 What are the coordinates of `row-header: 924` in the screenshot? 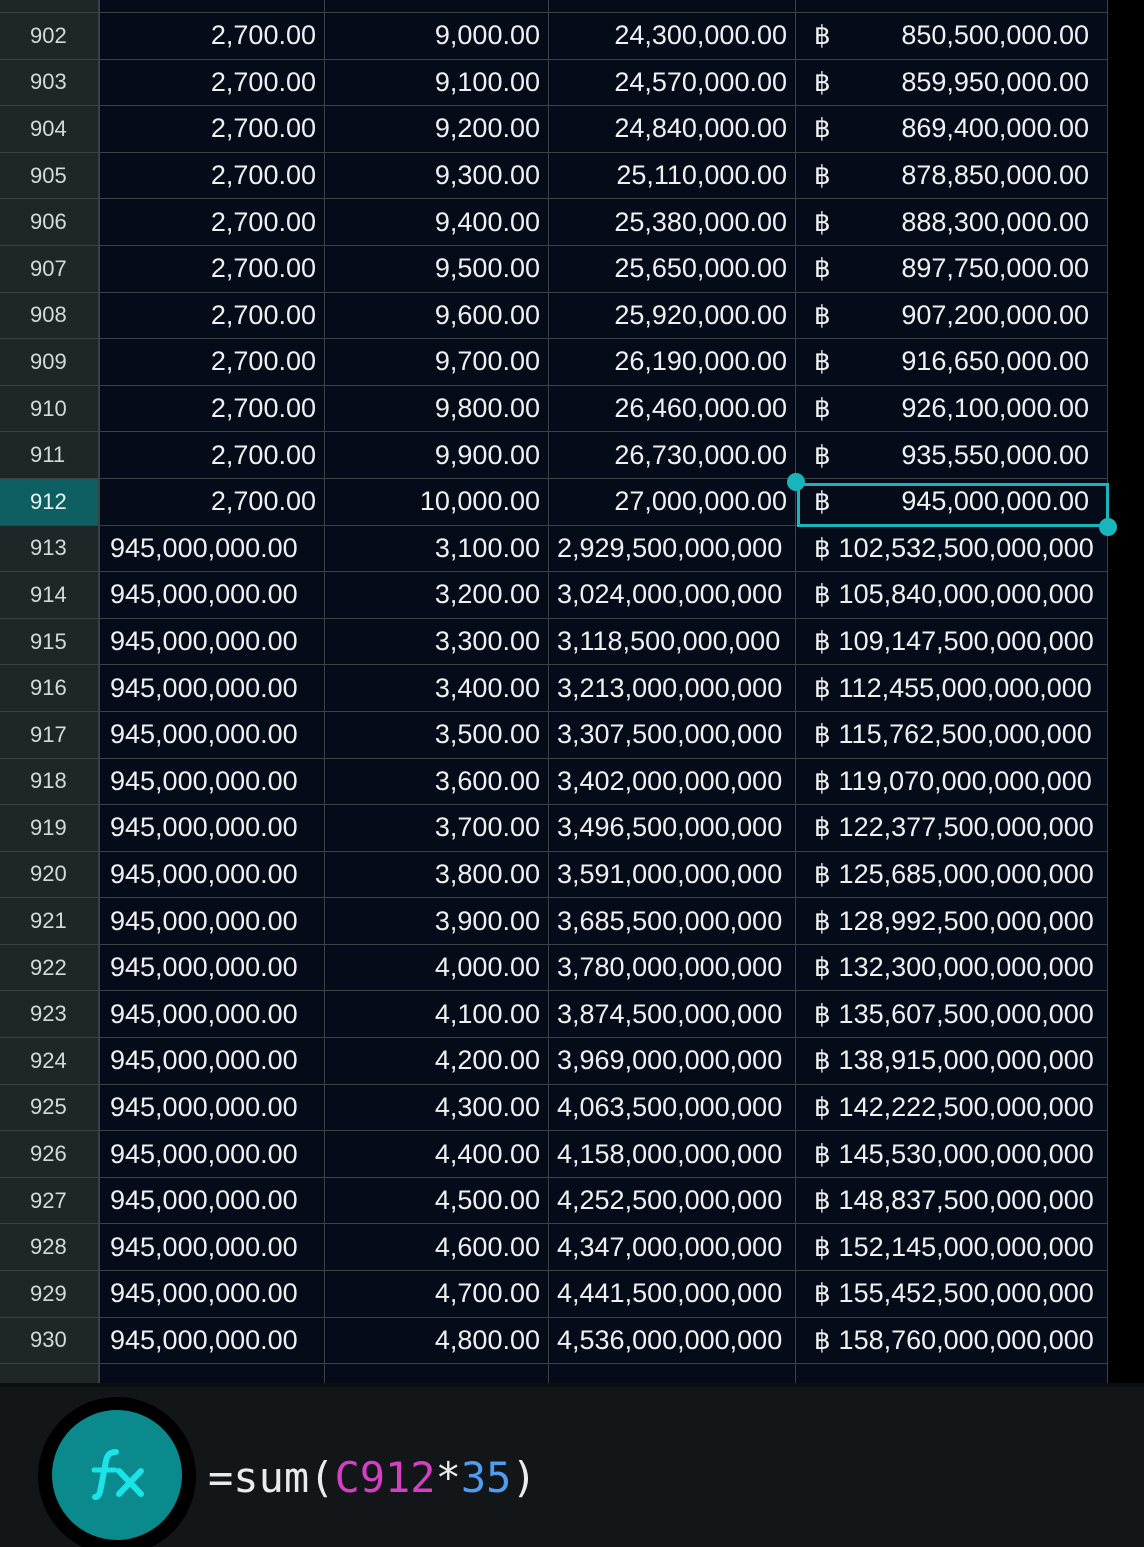 It's located at (50, 1061).